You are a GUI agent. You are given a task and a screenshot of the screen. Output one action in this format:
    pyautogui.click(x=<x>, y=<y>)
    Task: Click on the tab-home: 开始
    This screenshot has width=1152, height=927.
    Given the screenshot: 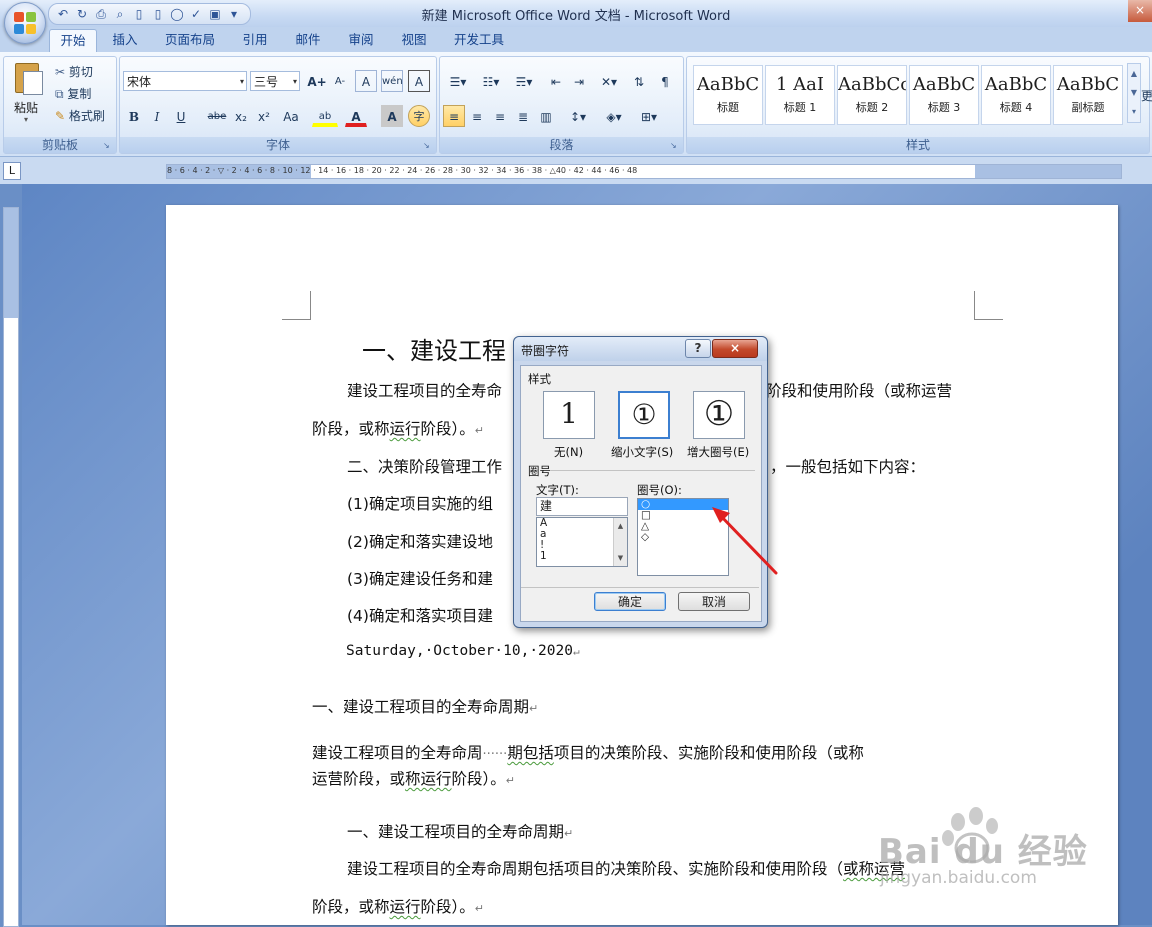 What is the action you would take?
    pyautogui.click(x=73, y=40)
    